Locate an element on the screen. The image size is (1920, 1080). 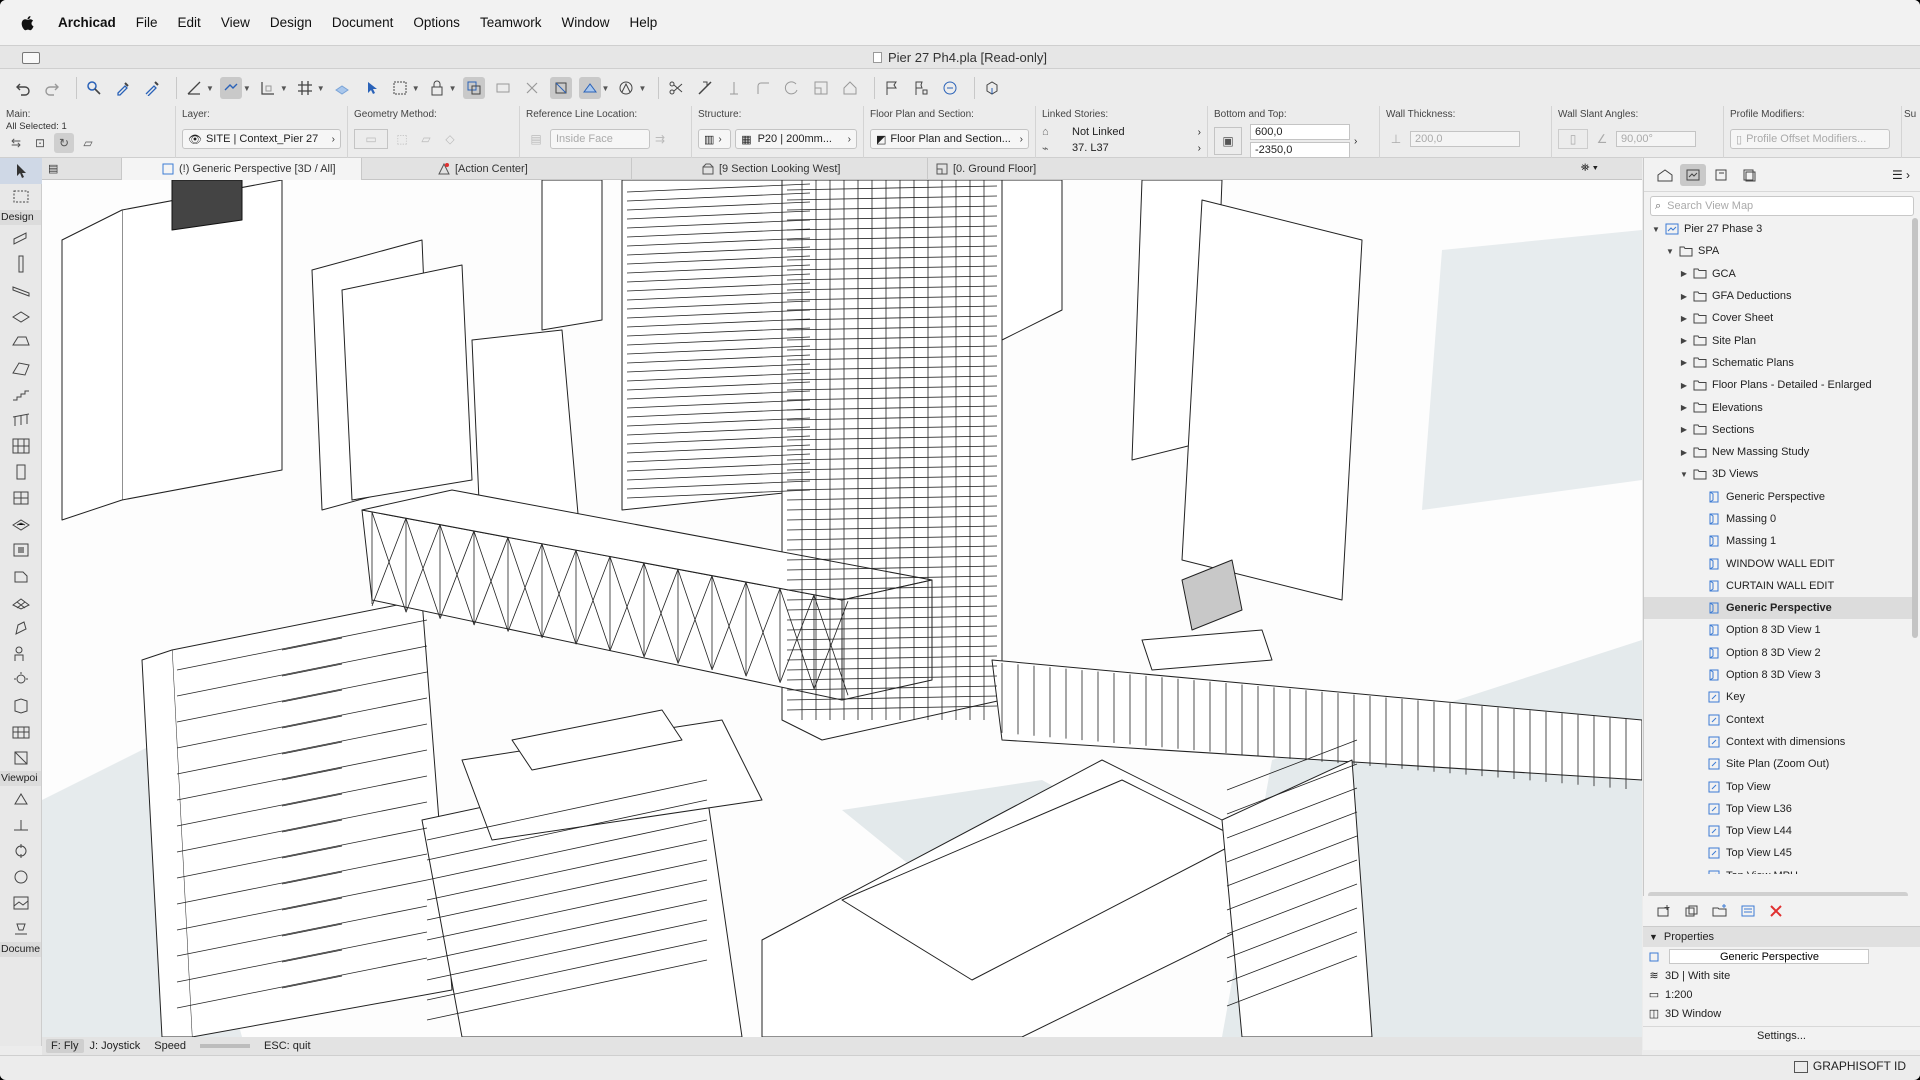
layout-book-icon is located at coordinates (1721, 175).